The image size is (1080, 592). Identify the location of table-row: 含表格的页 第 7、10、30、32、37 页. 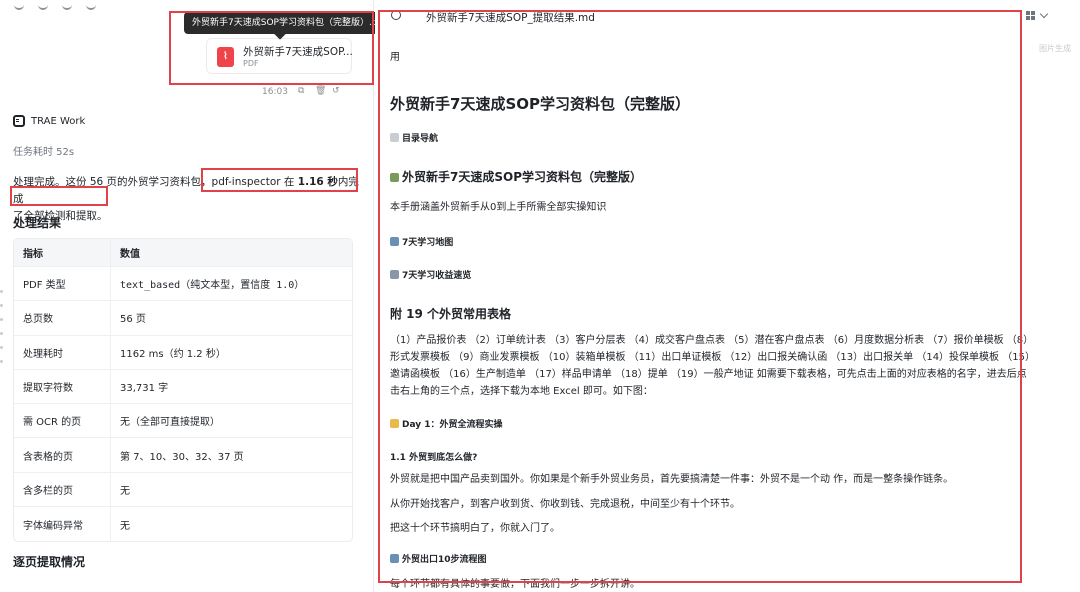
(183, 455).